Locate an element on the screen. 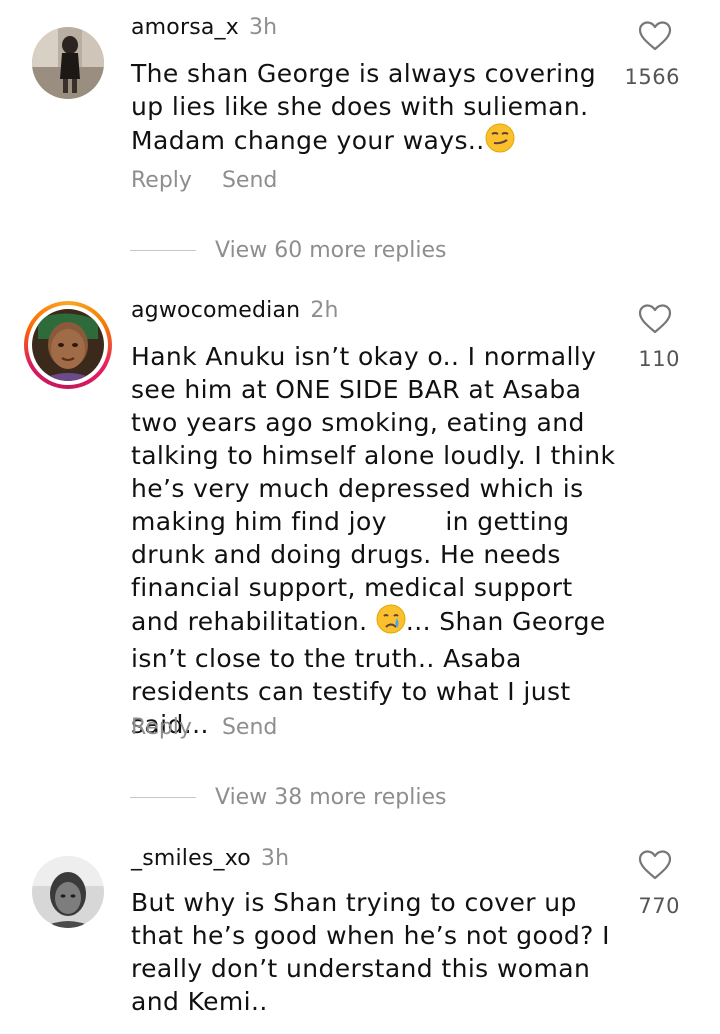  like-count: 110 is located at coordinates (659, 359).